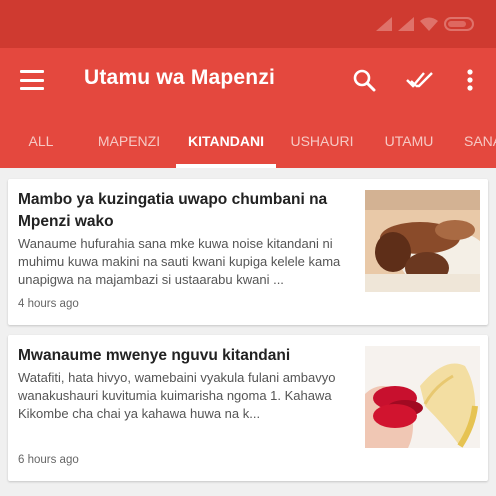  I want to click on app-title: Utamu wa Mapenzi, so click(180, 77).